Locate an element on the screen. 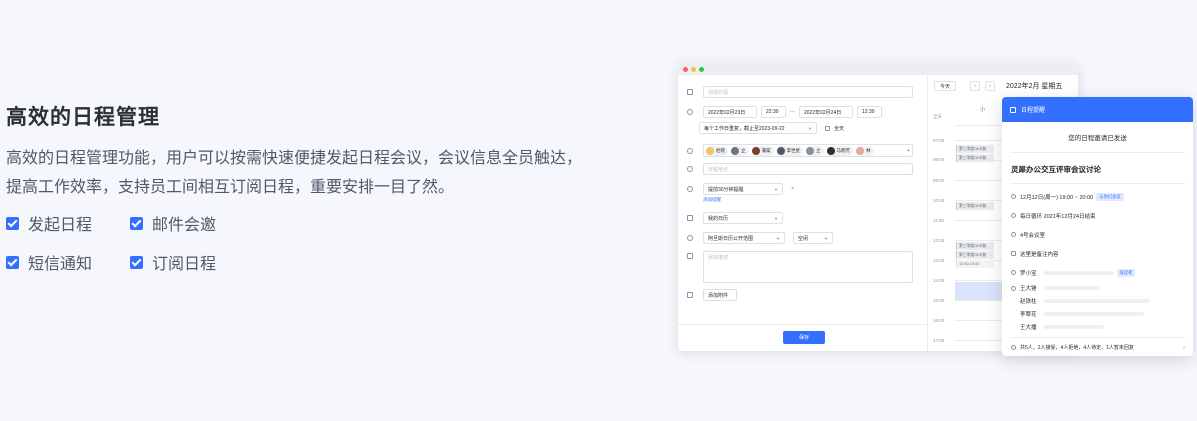 This screenshot has height=421, width=1197. attendee-chip: 马明芳 is located at coordinates (839, 150).